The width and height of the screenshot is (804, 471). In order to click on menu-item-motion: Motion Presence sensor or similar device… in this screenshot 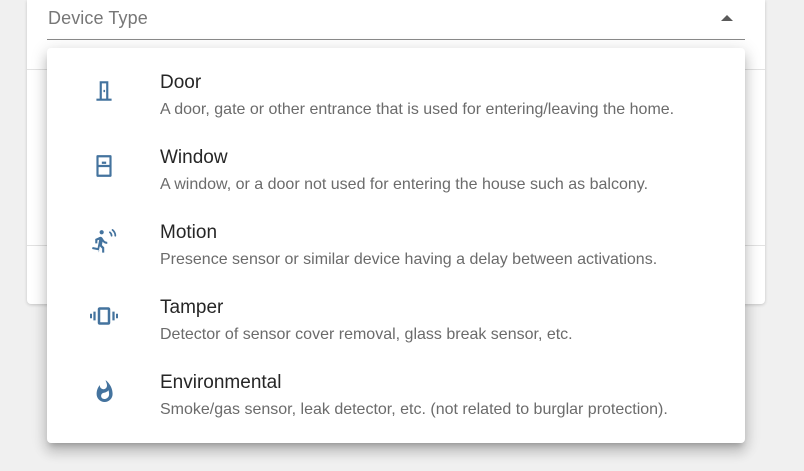, I will do `click(396, 237)`.